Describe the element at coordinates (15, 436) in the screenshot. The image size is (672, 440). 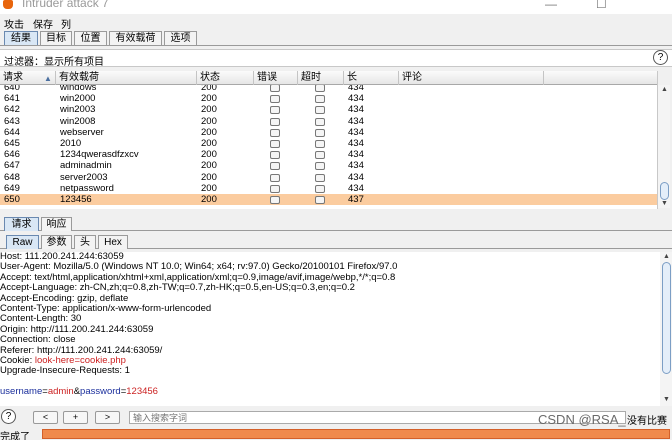
I see `status-text: 完成了` at that location.